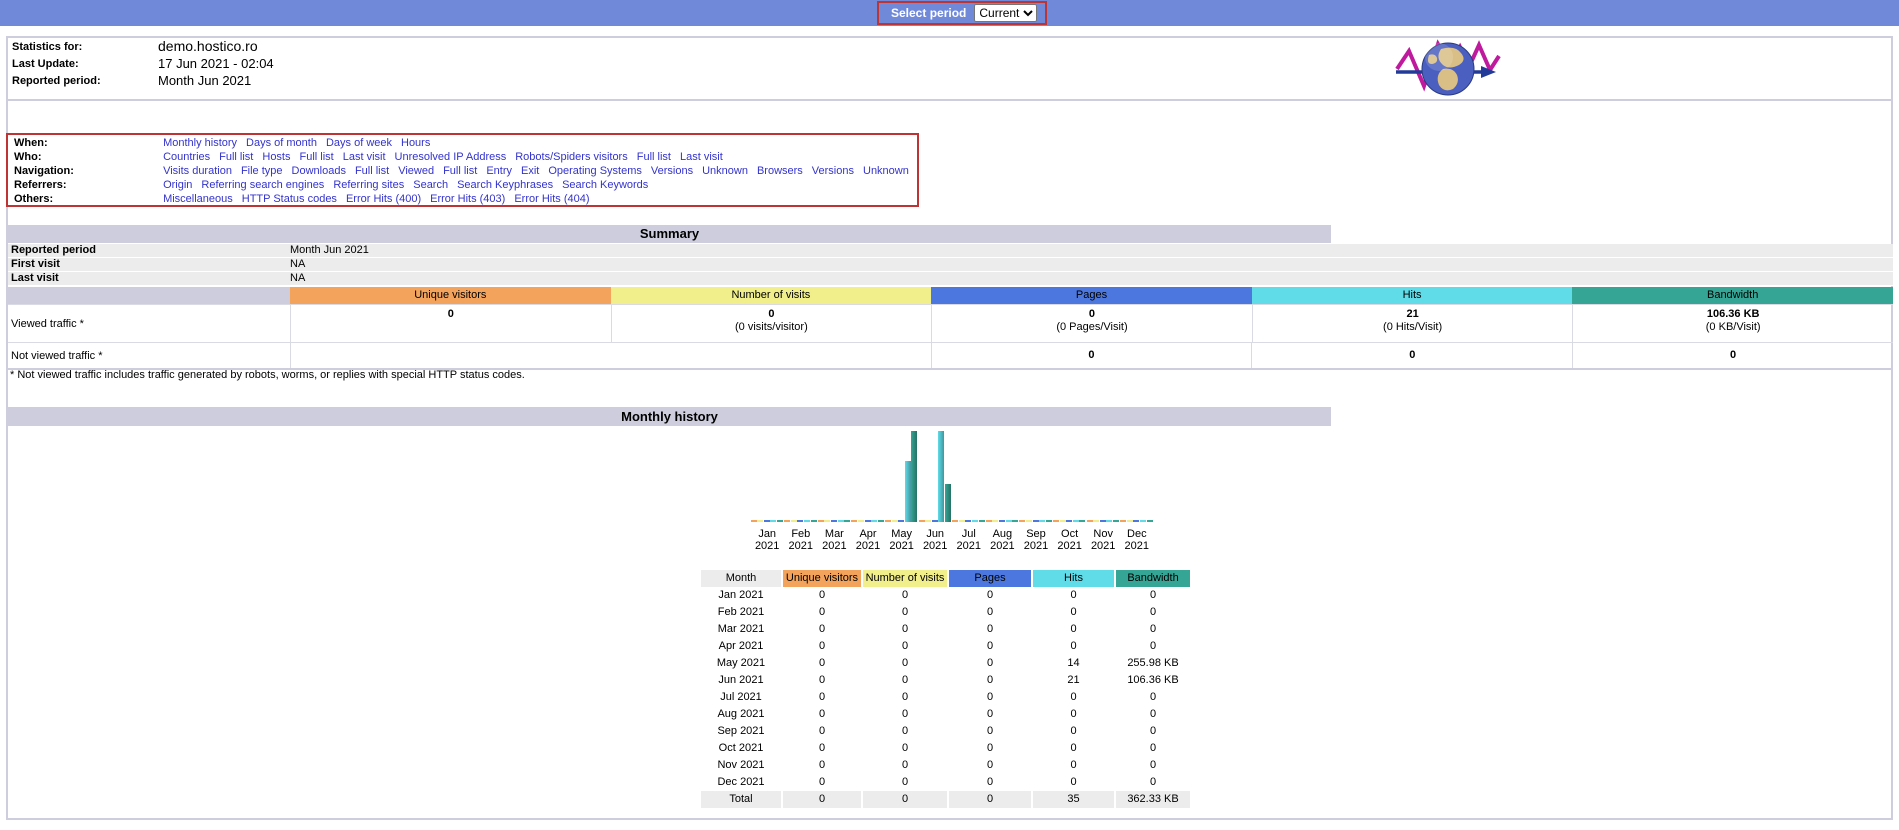 The height and width of the screenshot is (830, 1899). I want to click on menu-link: Operating Systems, so click(595, 171).